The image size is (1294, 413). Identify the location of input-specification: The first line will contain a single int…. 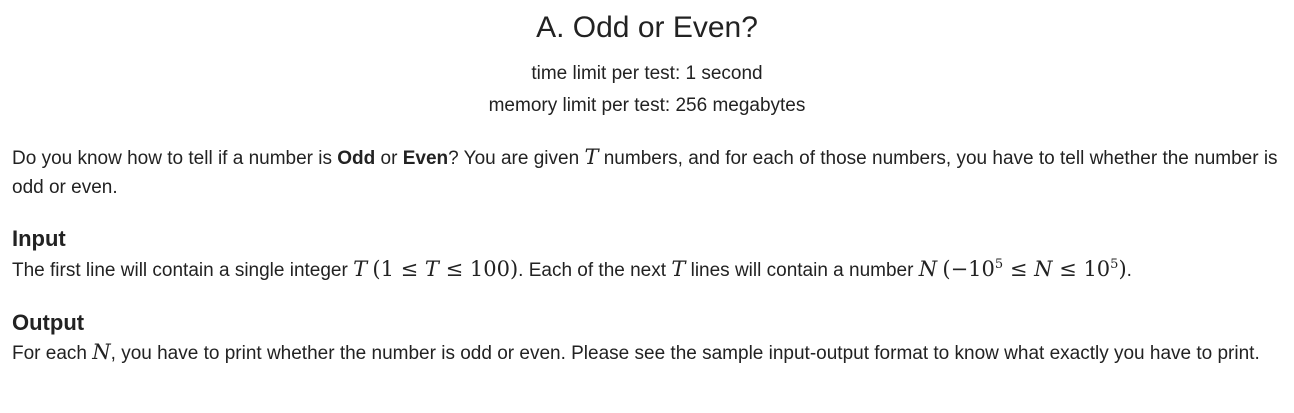
(649, 270).